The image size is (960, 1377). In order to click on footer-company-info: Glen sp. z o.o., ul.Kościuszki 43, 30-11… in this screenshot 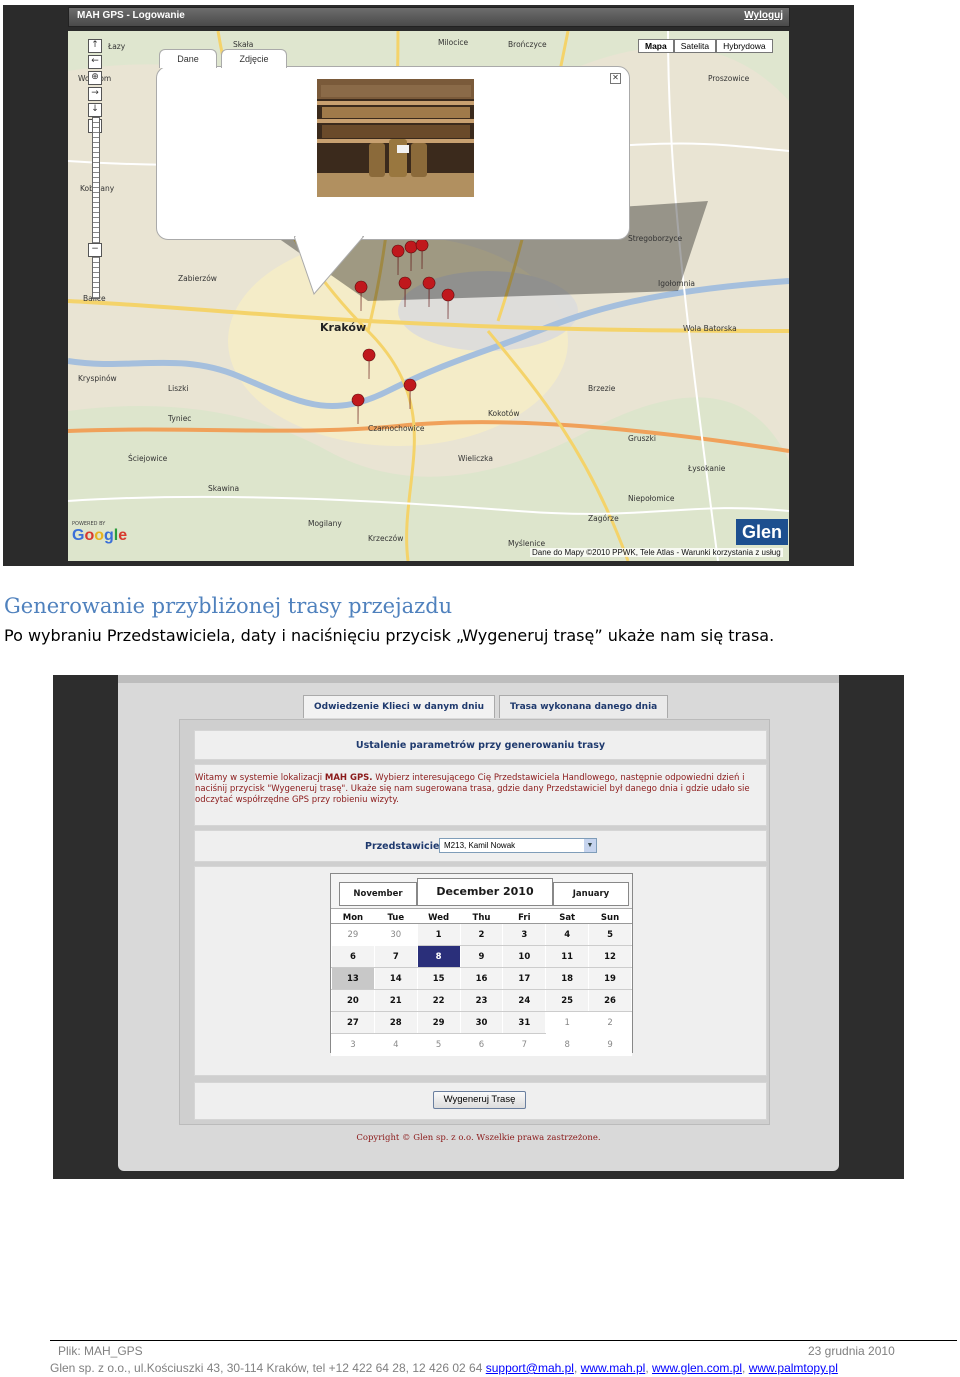, I will do `click(444, 1368)`.